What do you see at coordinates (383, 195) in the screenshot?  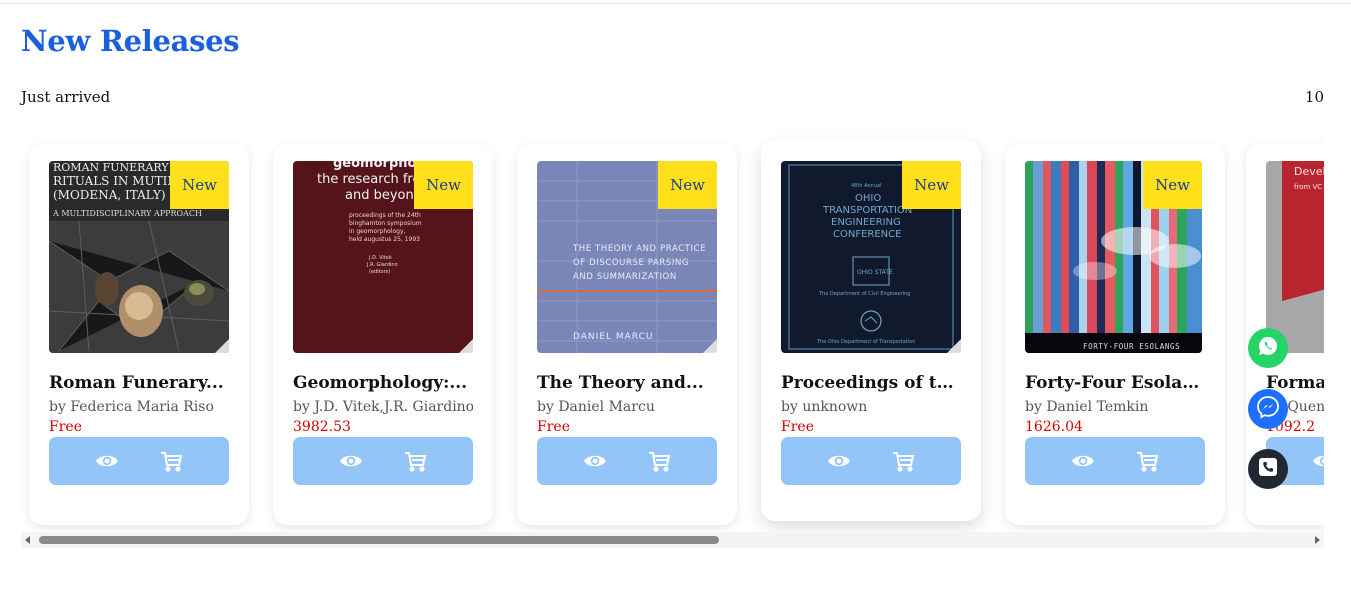 I see `cover-line: and beyond` at bounding box center [383, 195].